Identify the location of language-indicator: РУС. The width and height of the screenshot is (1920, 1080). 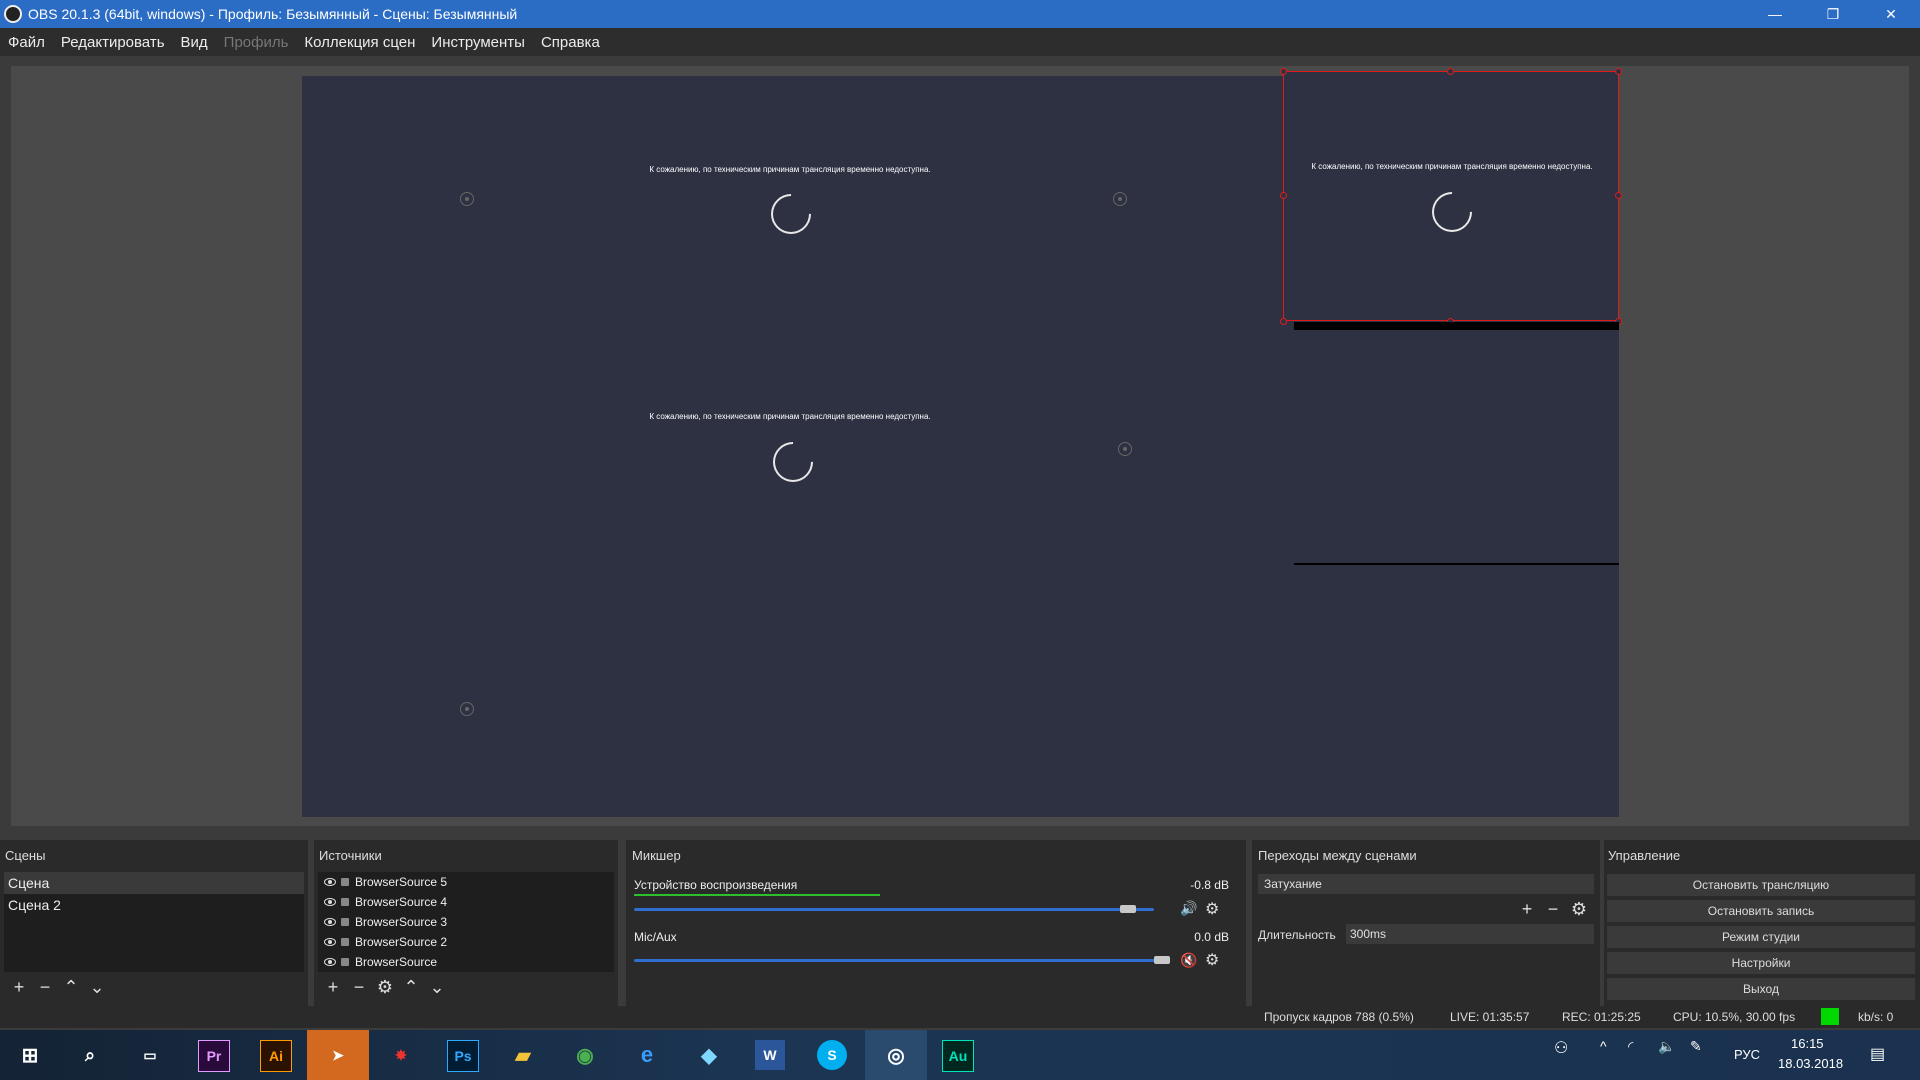
(1747, 1054).